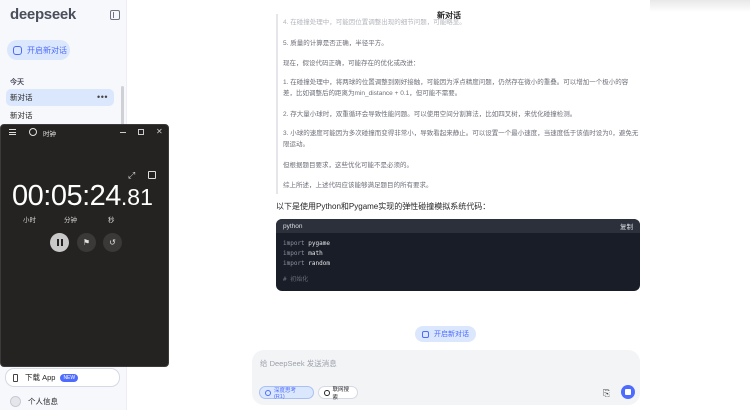 The height and width of the screenshot is (410, 750). Describe the element at coordinates (606, 393) in the screenshot. I see `attach-icon: ⎘` at that location.